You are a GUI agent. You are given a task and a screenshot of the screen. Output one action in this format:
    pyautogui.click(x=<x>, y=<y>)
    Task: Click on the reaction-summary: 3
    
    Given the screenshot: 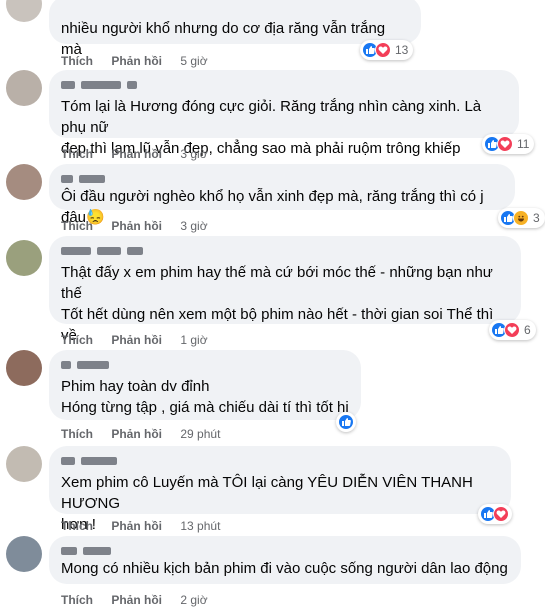 What is the action you would take?
    pyautogui.click(x=521, y=218)
    